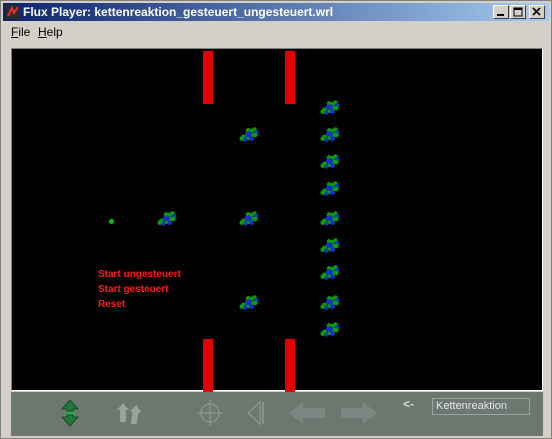  I want to click on app-logo-icon, so click(13, 12).